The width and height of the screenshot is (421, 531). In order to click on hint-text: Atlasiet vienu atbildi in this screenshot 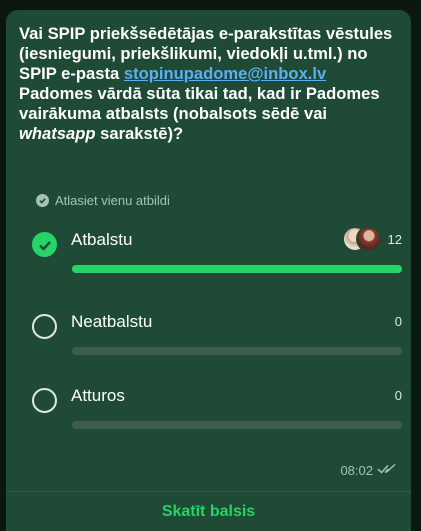, I will do `click(112, 200)`.